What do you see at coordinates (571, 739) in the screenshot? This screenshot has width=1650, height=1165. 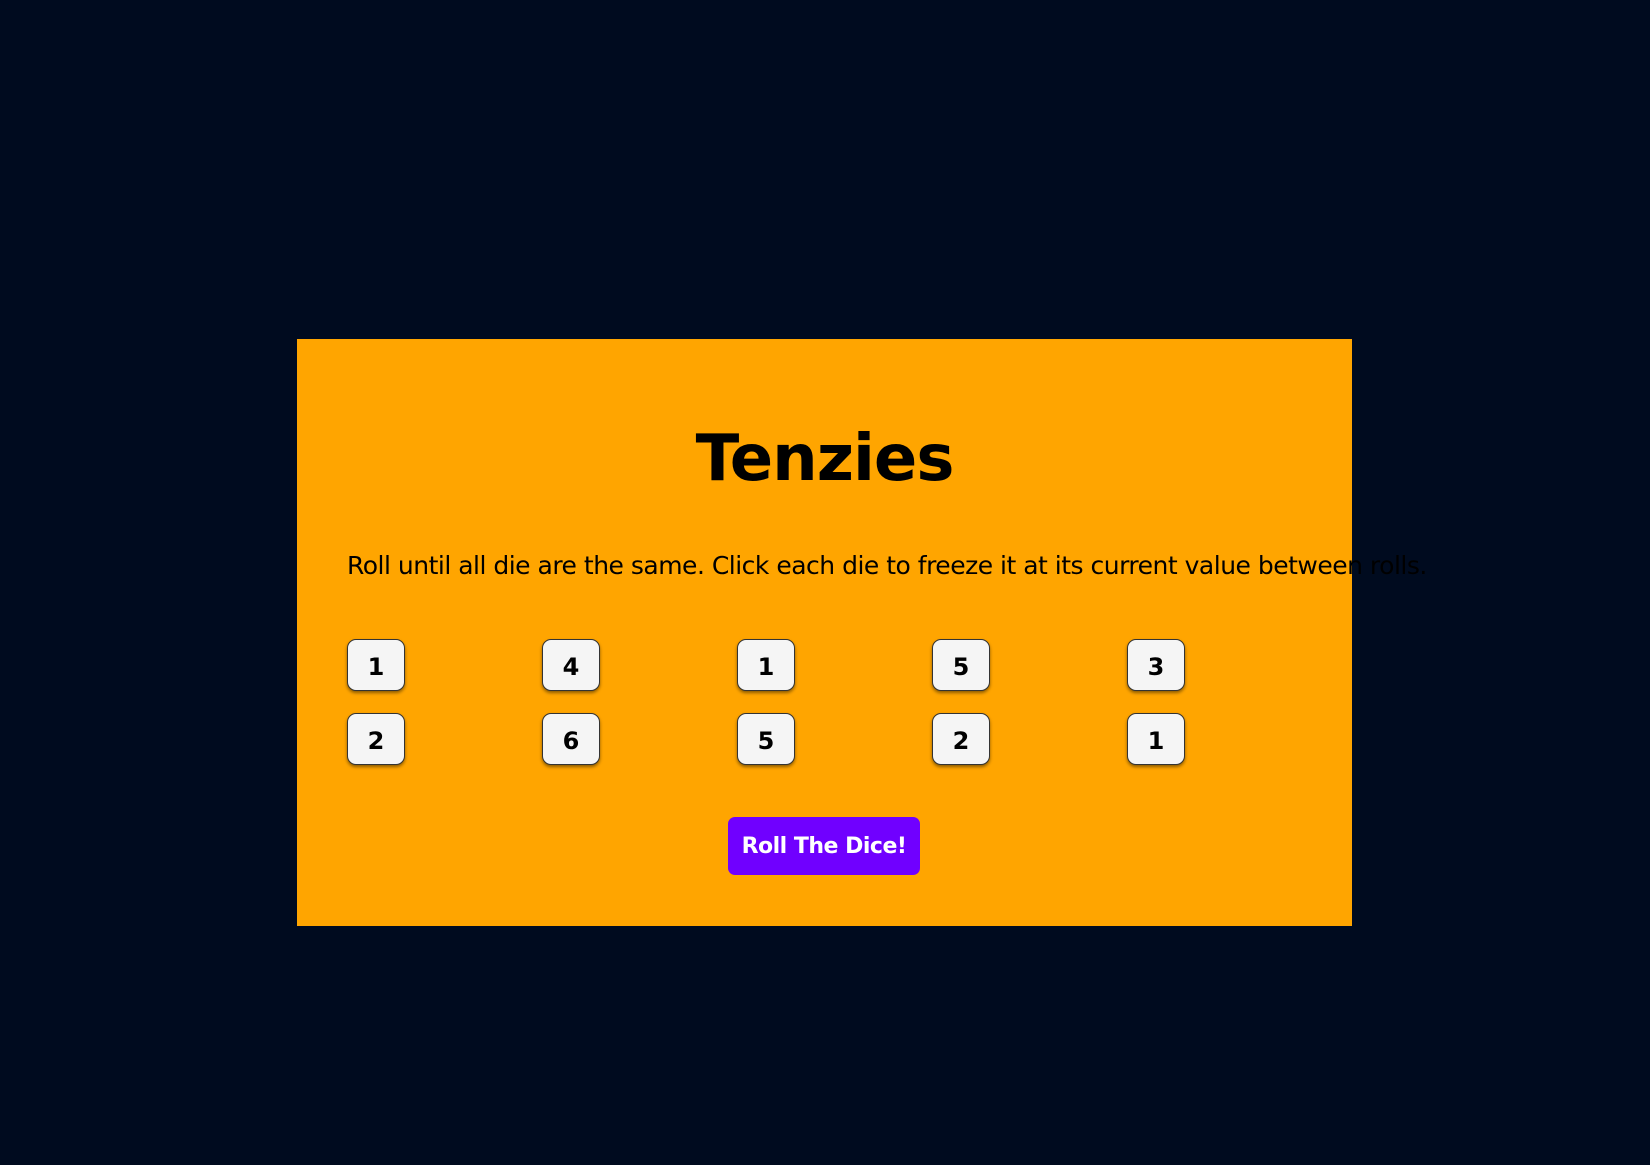 I see `die: 6` at bounding box center [571, 739].